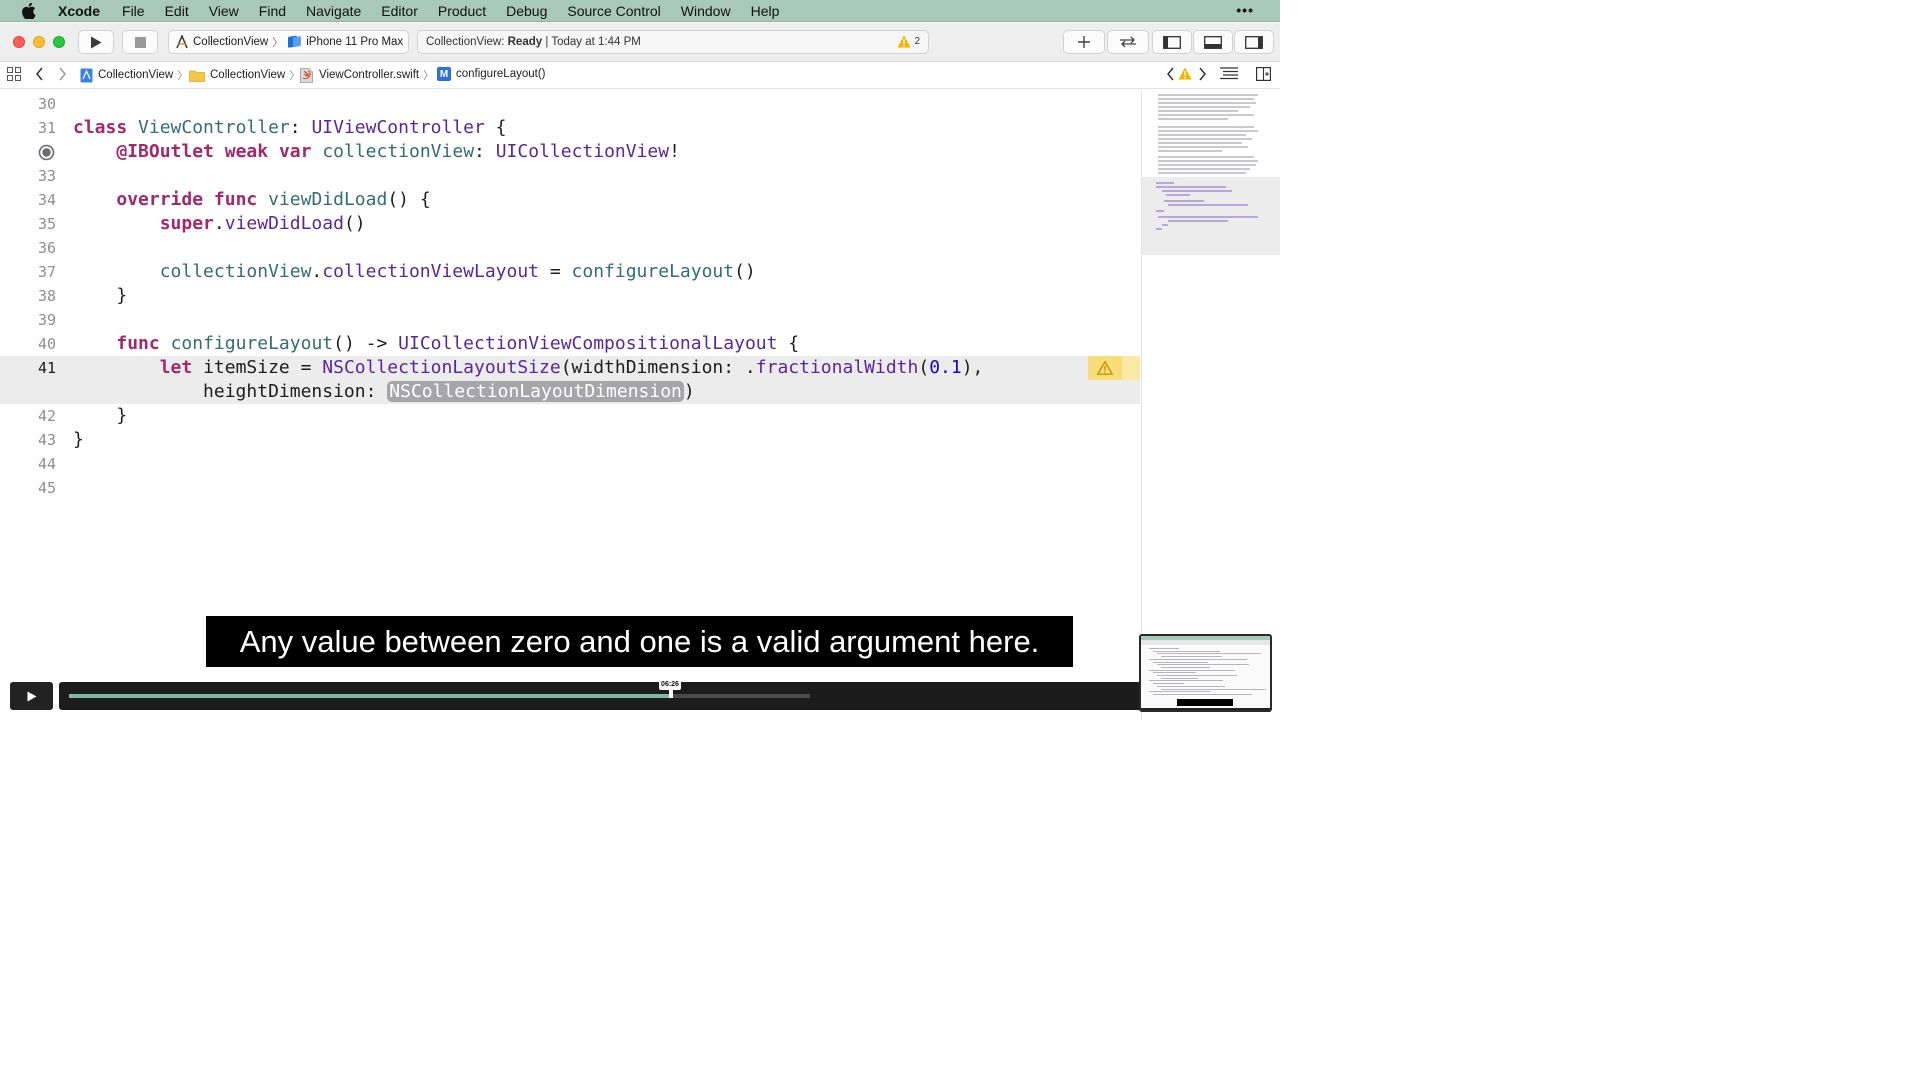 The image size is (1920, 1080). I want to click on left-panel-icon, so click(1172, 42).